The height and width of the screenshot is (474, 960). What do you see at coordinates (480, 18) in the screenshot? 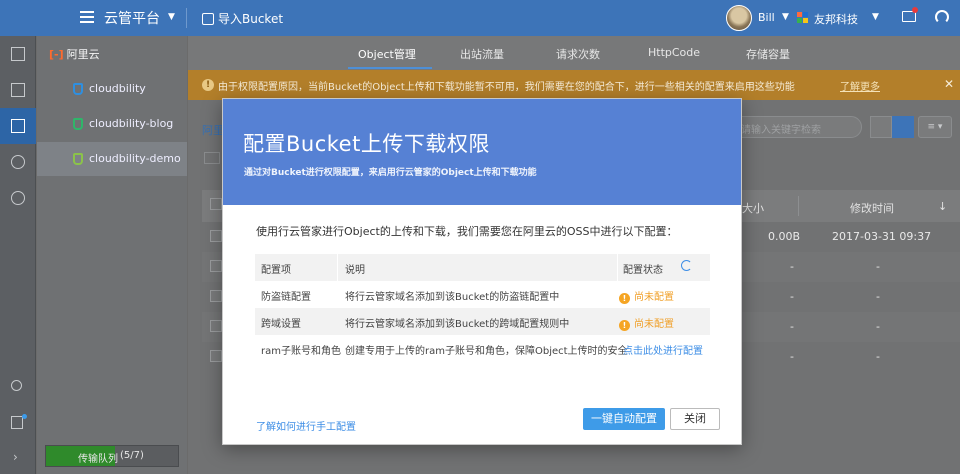
I see `top-bar: 云管平台 ▼ 导入Bucket Bill ▼ 友邦科技 ▼` at bounding box center [480, 18].